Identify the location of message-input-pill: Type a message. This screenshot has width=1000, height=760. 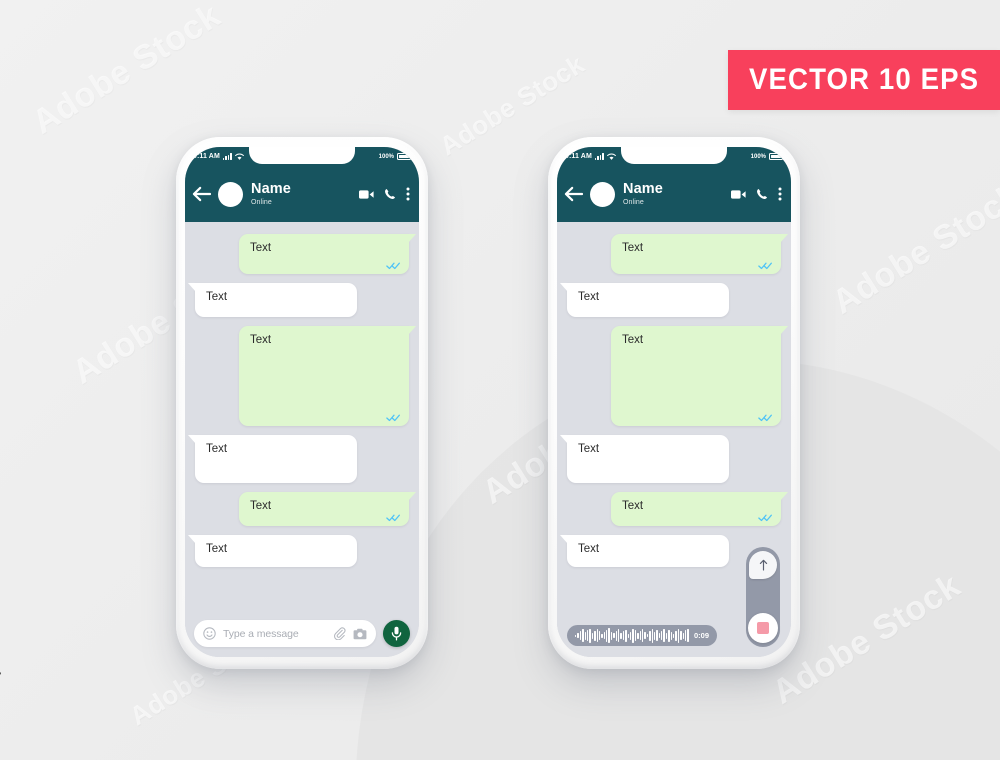
(285, 633).